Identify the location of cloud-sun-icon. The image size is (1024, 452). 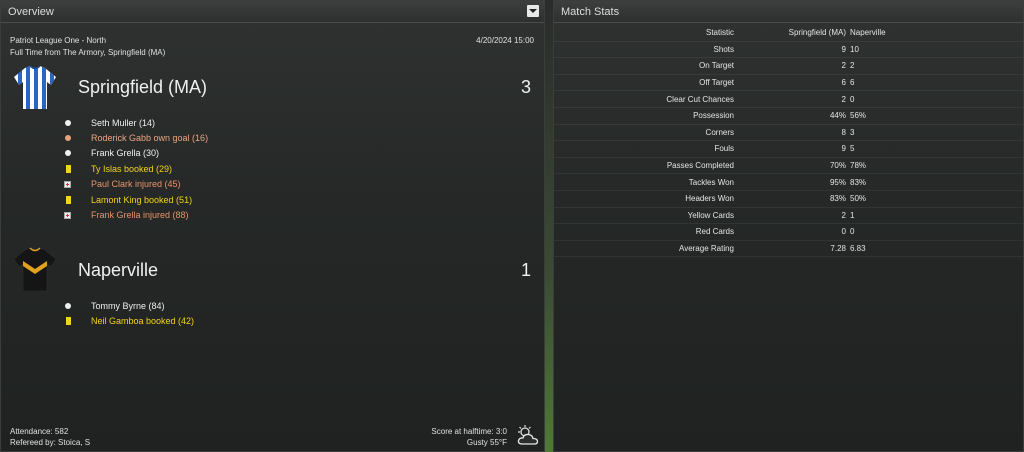
(528, 435).